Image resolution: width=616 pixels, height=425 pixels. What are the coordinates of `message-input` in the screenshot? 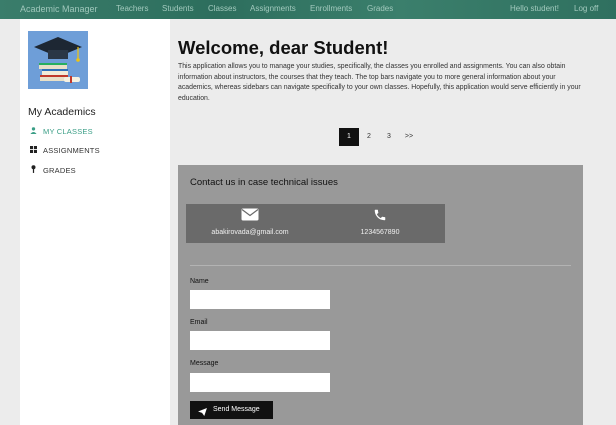 It's located at (260, 382).